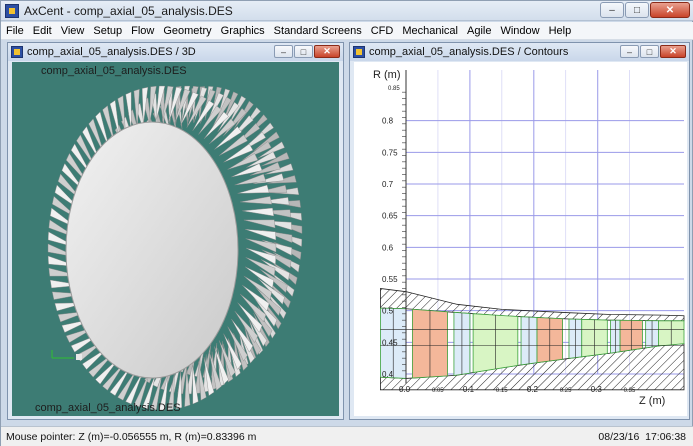  Describe the element at coordinates (532, 339) in the screenshot. I see `flowpath-shapes` at that location.